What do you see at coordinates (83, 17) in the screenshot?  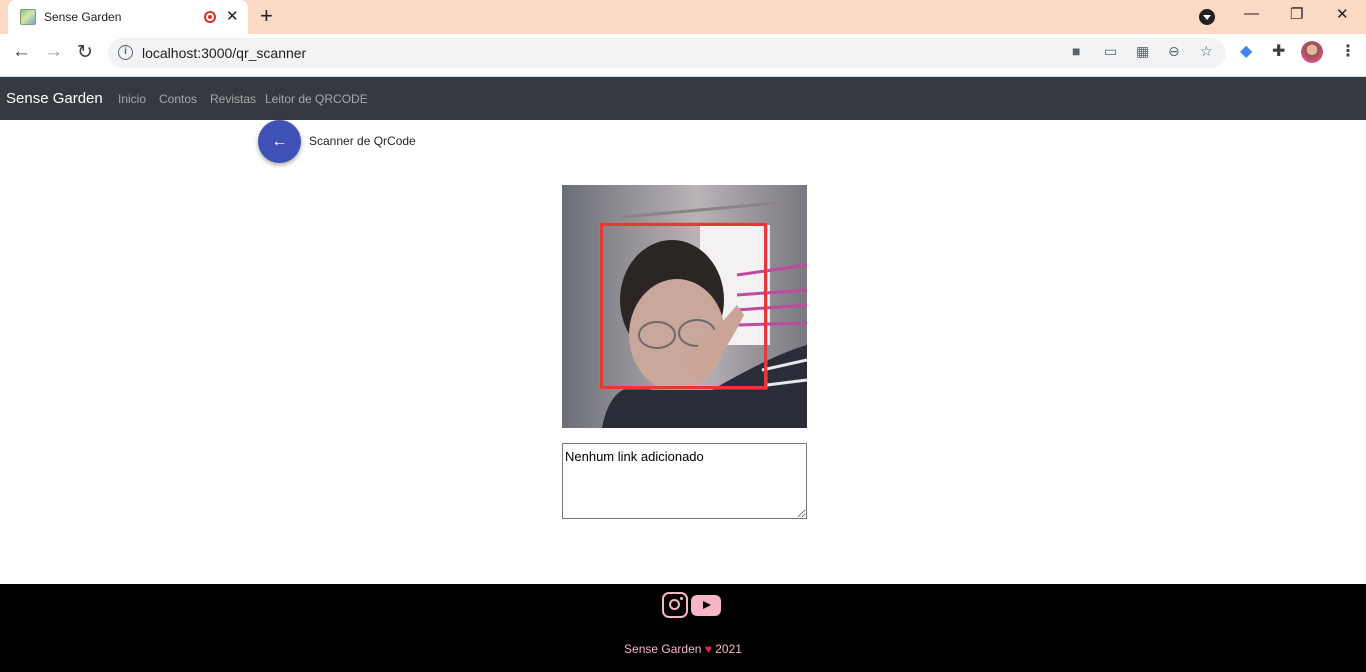 I see `tab-title: Sense Garden` at bounding box center [83, 17].